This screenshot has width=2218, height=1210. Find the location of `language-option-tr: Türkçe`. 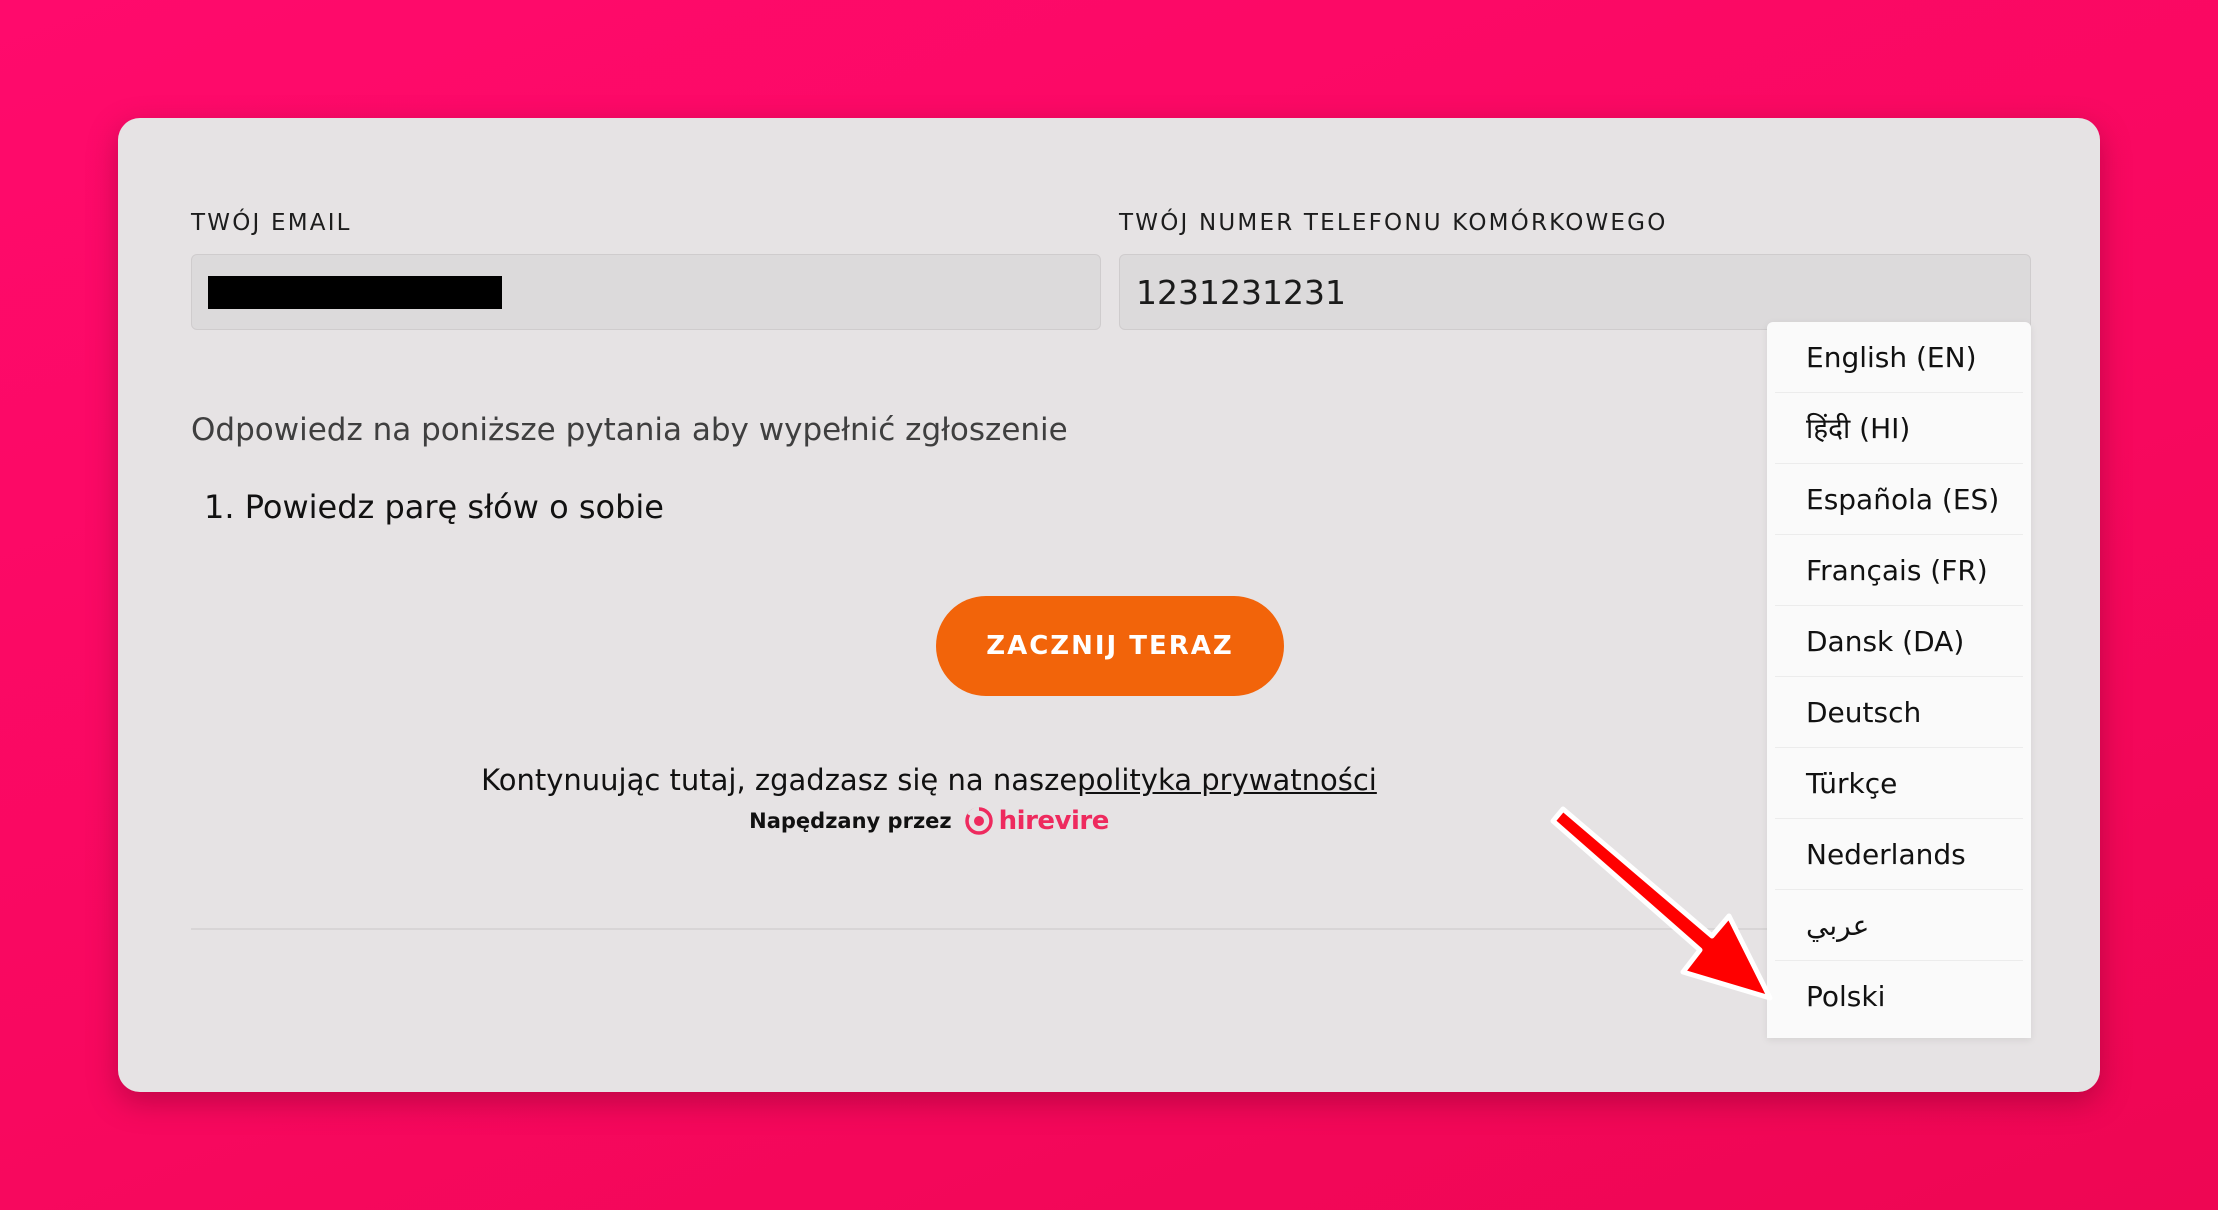

language-option-tr: Türkçe is located at coordinates (1899, 783).